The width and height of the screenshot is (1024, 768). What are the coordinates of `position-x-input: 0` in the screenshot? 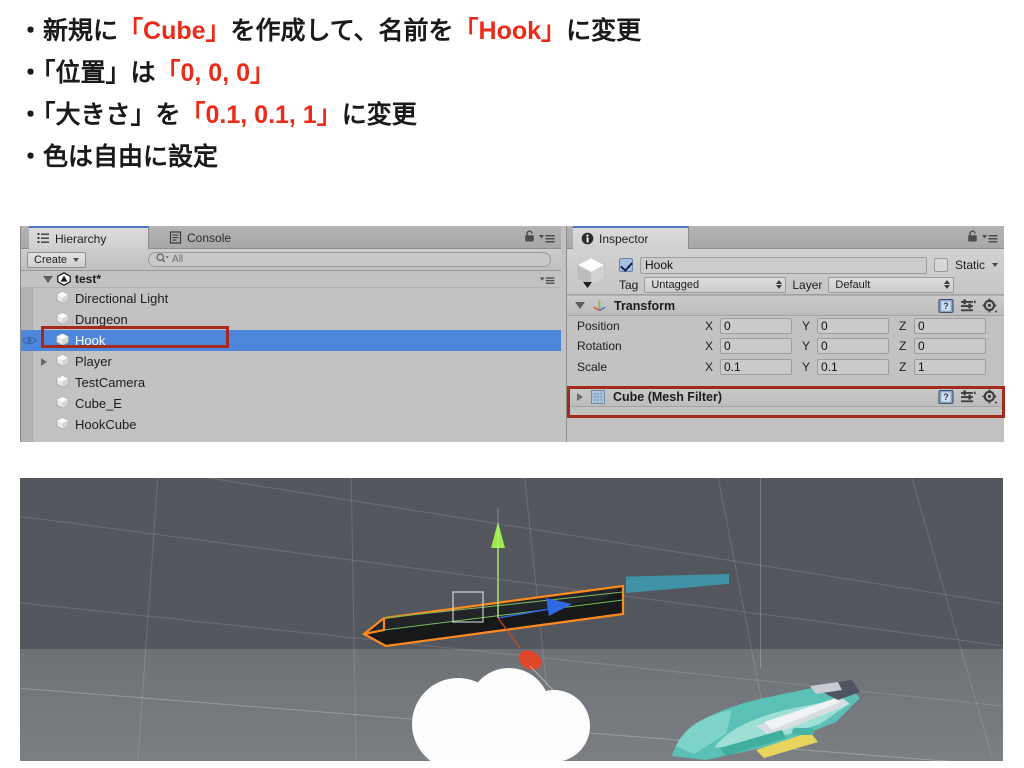 It's located at (756, 326).